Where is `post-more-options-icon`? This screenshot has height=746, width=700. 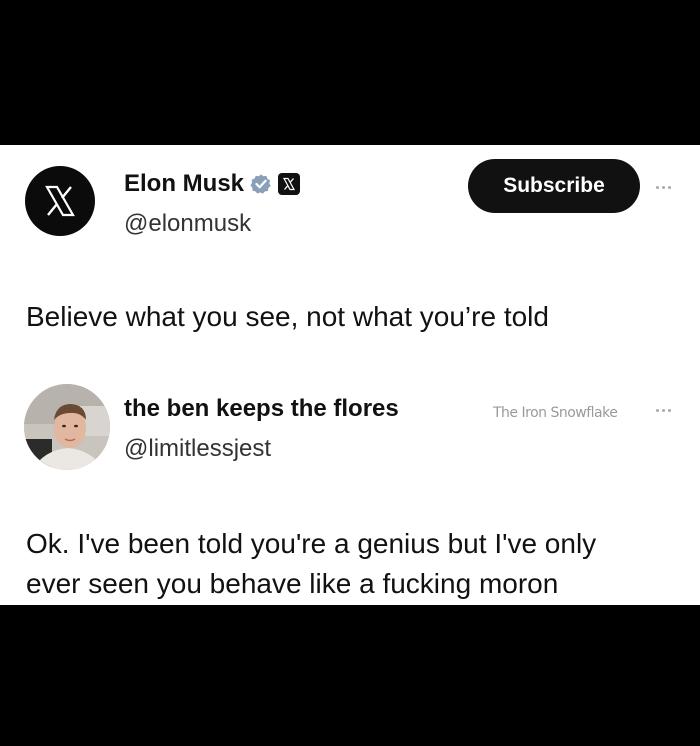
post-more-options-icon is located at coordinates (669, 187).